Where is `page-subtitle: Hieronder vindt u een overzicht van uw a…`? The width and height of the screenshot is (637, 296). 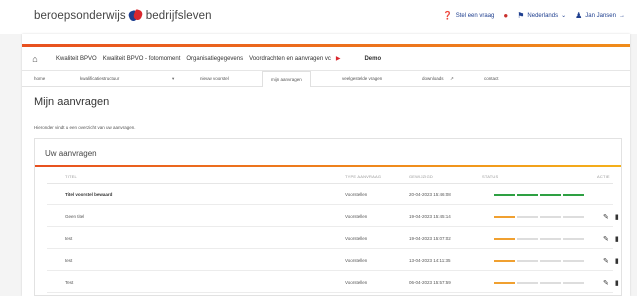
page-subtitle: Hieronder vindt u een overzicht van uw a… is located at coordinates (85, 127).